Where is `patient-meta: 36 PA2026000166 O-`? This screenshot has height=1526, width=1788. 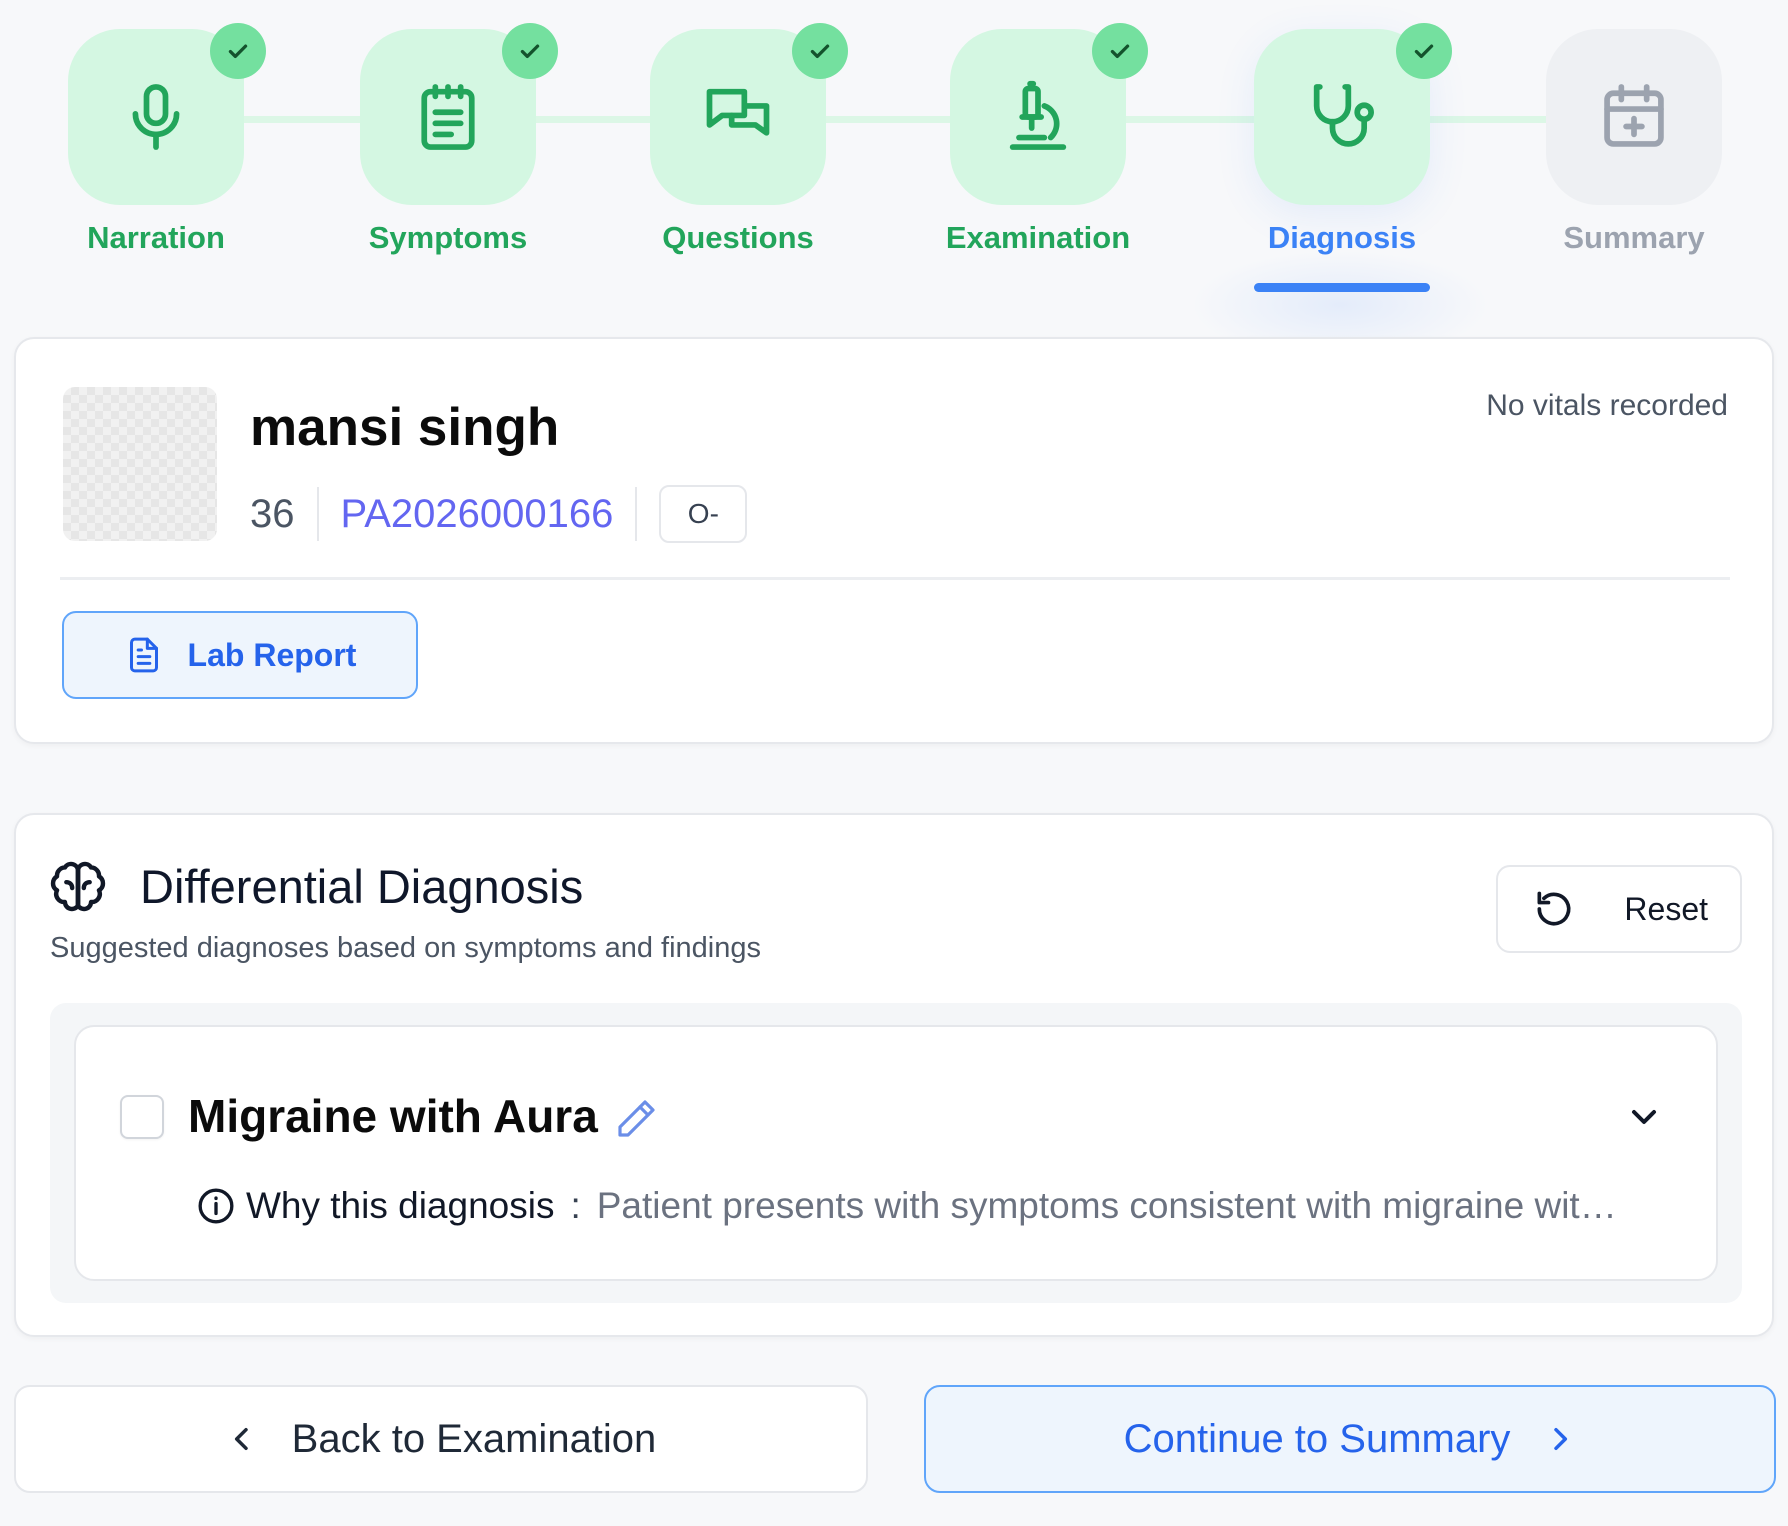 patient-meta: 36 PA2026000166 O- is located at coordinates (499, 514).